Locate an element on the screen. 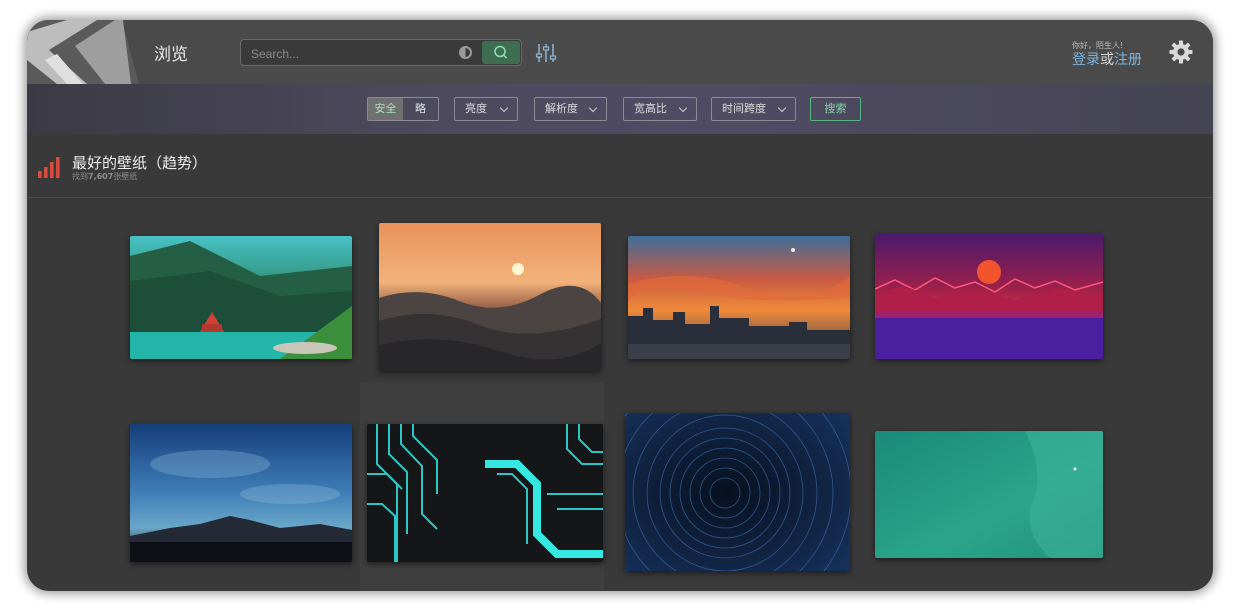 The width and height of the screenshot is (1240, 611). brightness-dropdown: 亮度 is located at coordinates (486, 109).